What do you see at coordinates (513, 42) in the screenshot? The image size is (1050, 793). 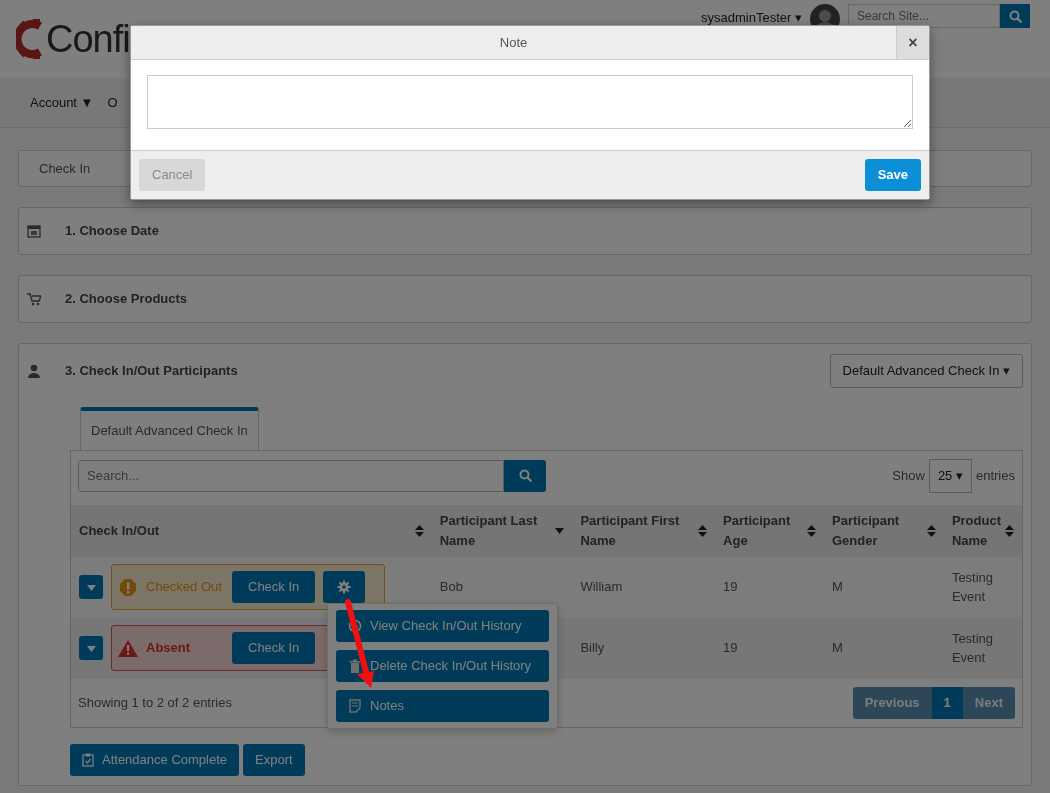 I see `modal-title: Note` at bounding box center [513, 42].